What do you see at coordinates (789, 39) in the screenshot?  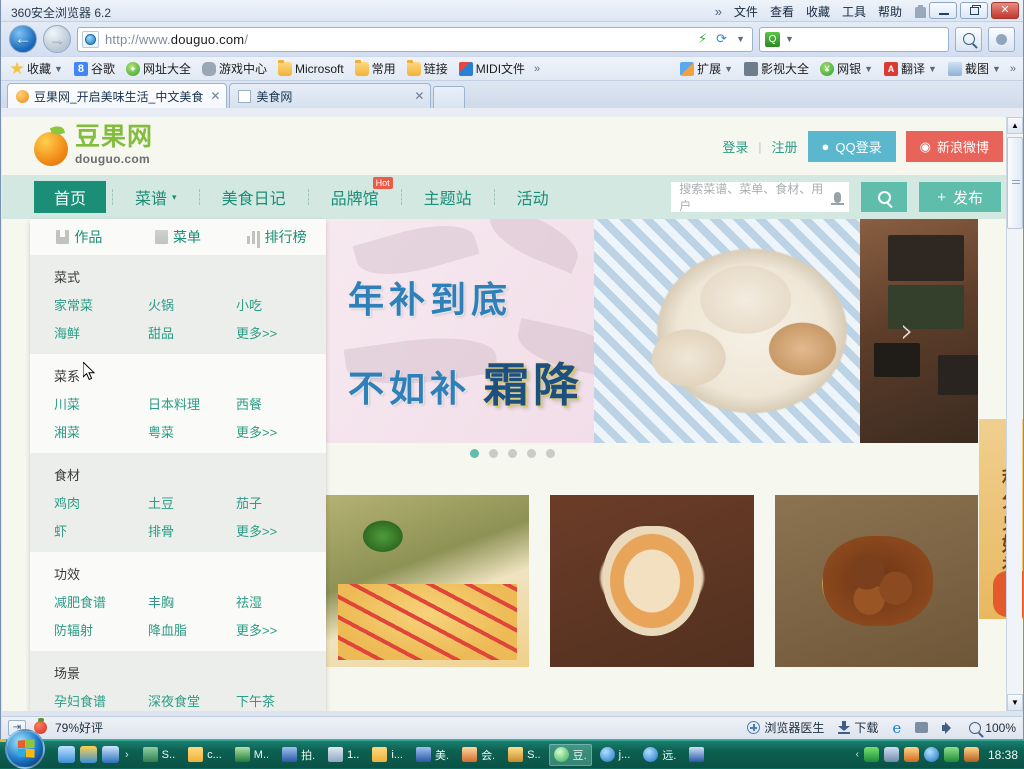 I see `search-engine-chevron-icon: ▼` at bounding box center [789, 39].